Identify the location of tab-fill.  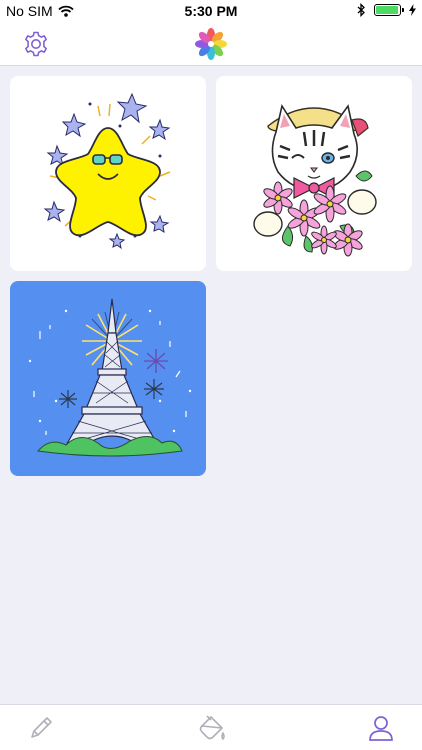
(210, 728).